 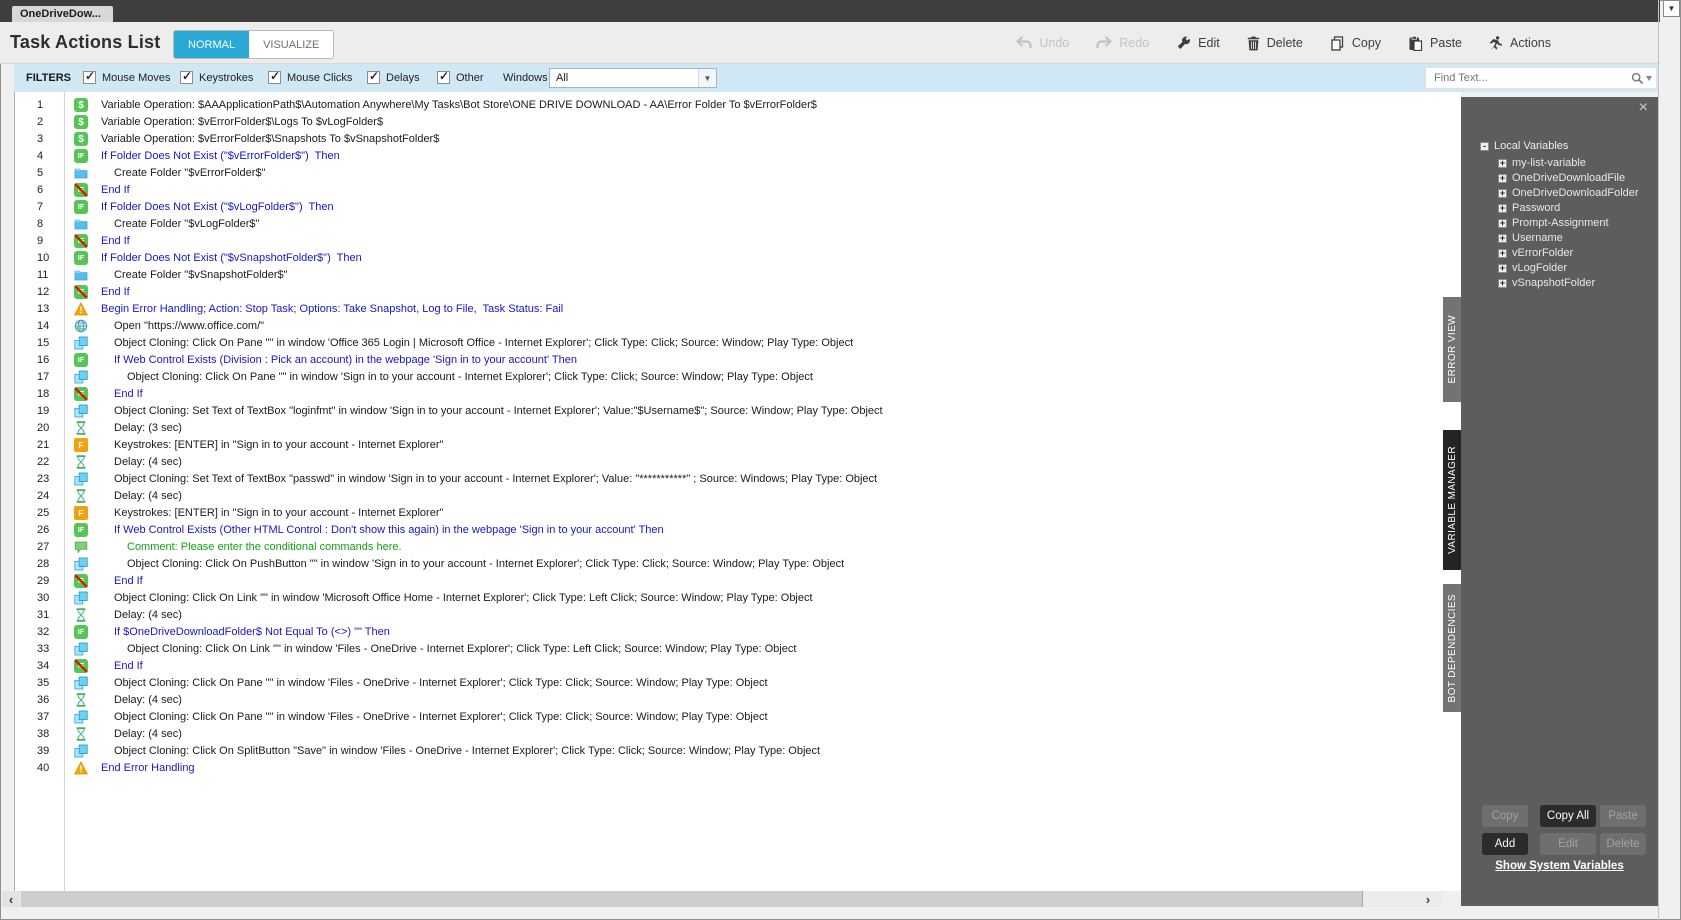 I want to click on action-row: 22 Delay: (4 sec), so click(x=738, y=462).